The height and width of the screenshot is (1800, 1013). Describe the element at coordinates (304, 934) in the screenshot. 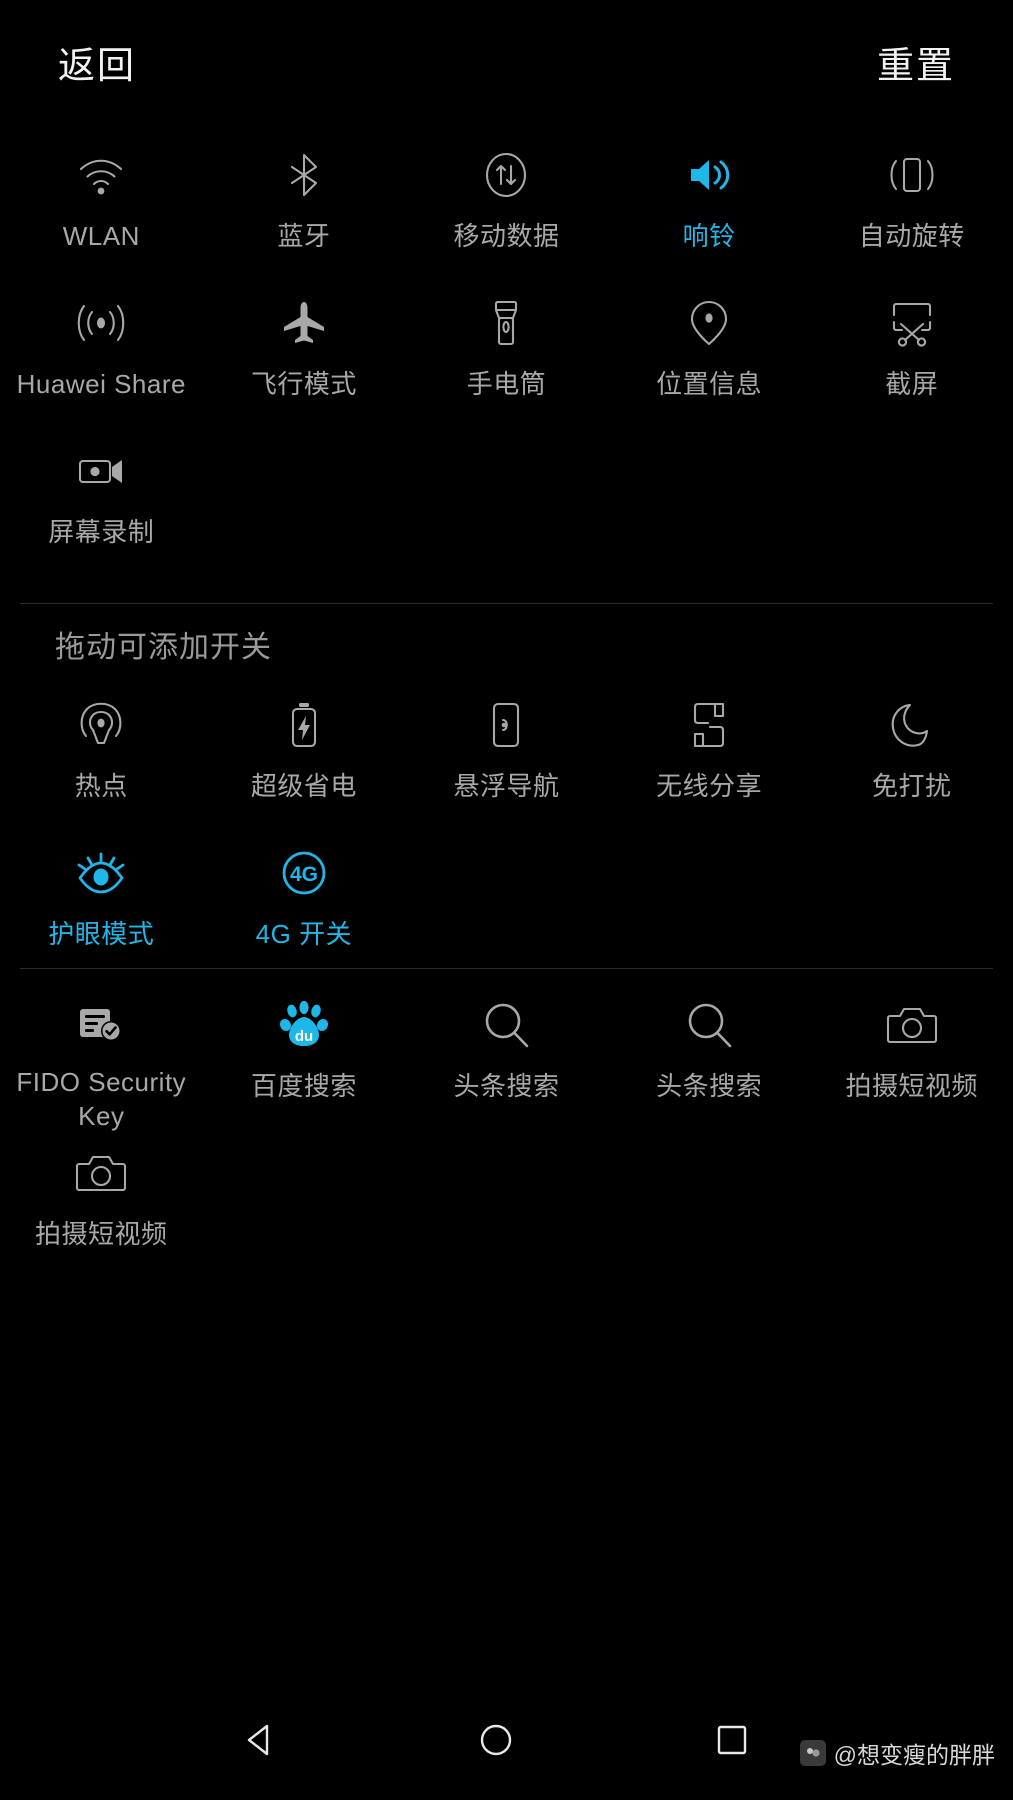

I see `tile-label: 4G 开关` at that location.